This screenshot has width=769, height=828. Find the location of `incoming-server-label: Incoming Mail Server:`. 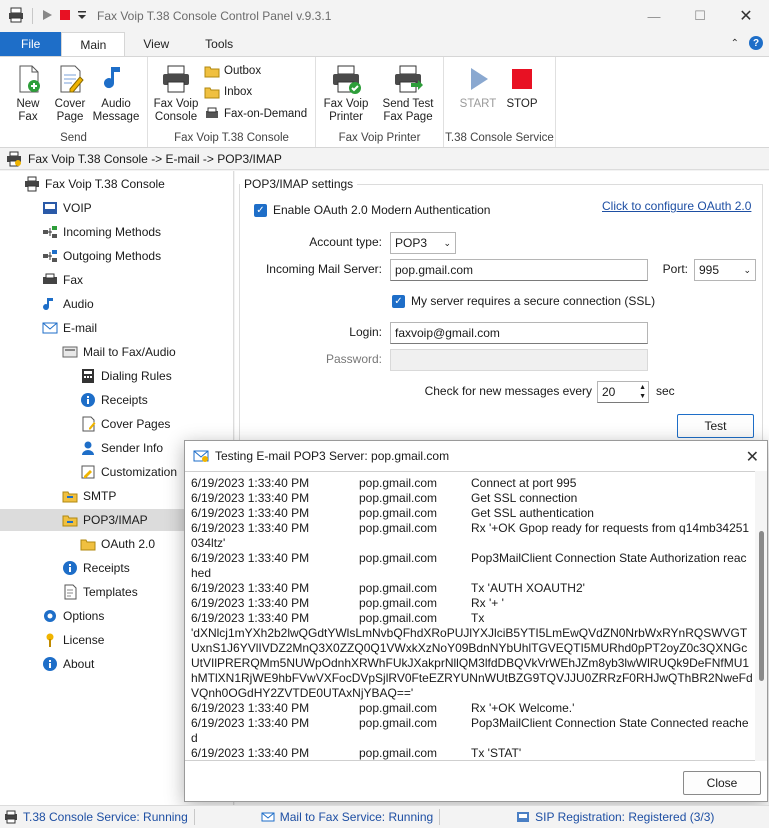

incoming-server-label: Incoming Mail Server: is located at coordinates (323, 269).